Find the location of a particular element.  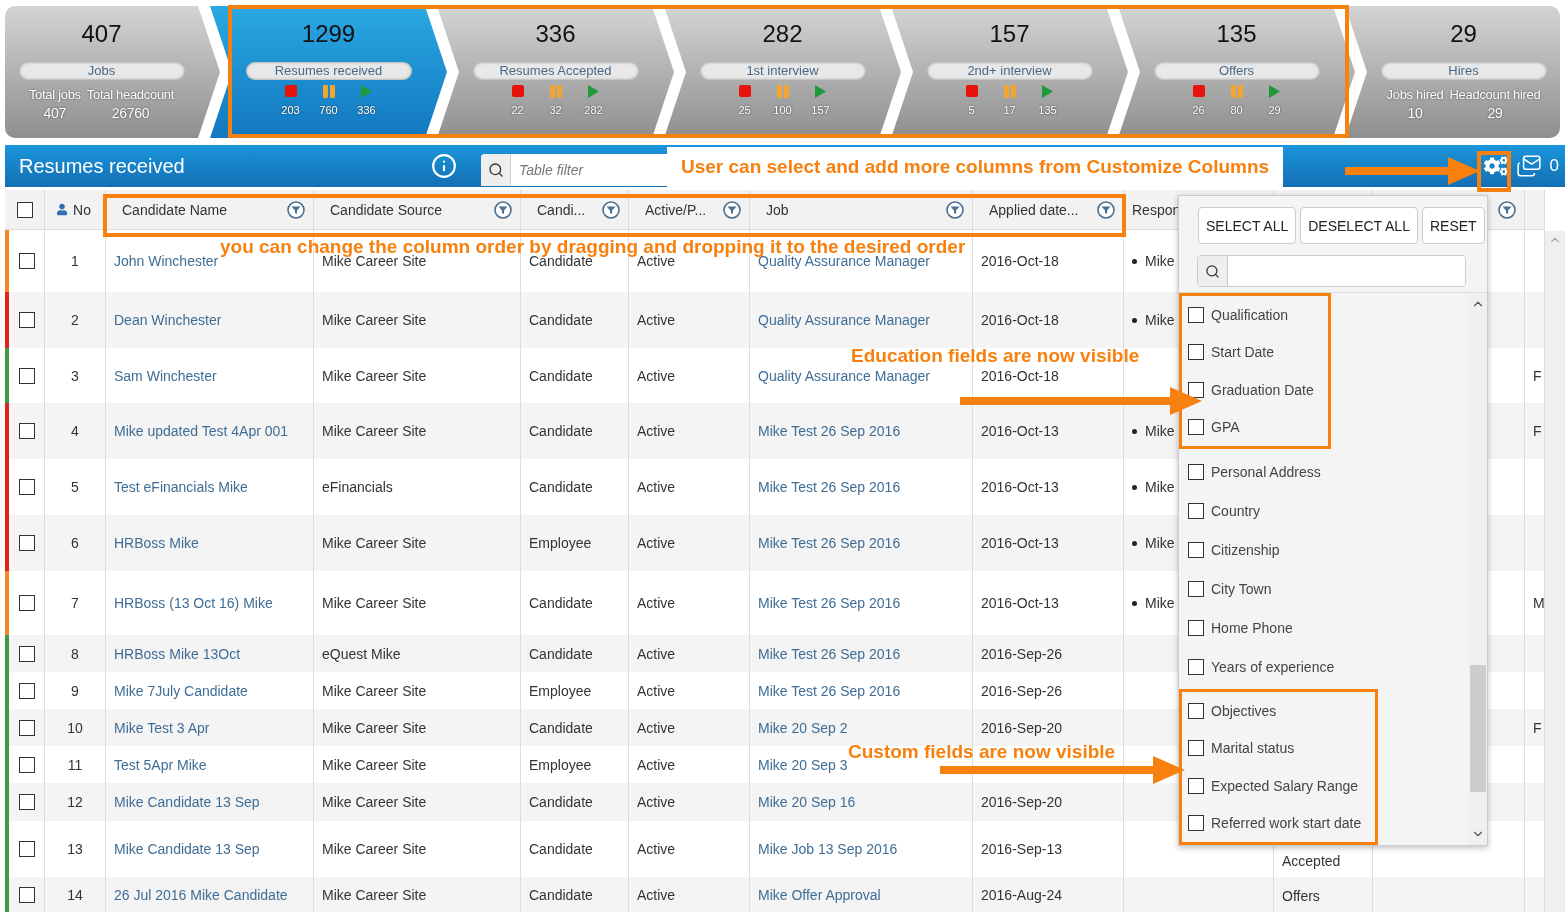

column-option: Referred work start date is located at coordinates (1286, 823).